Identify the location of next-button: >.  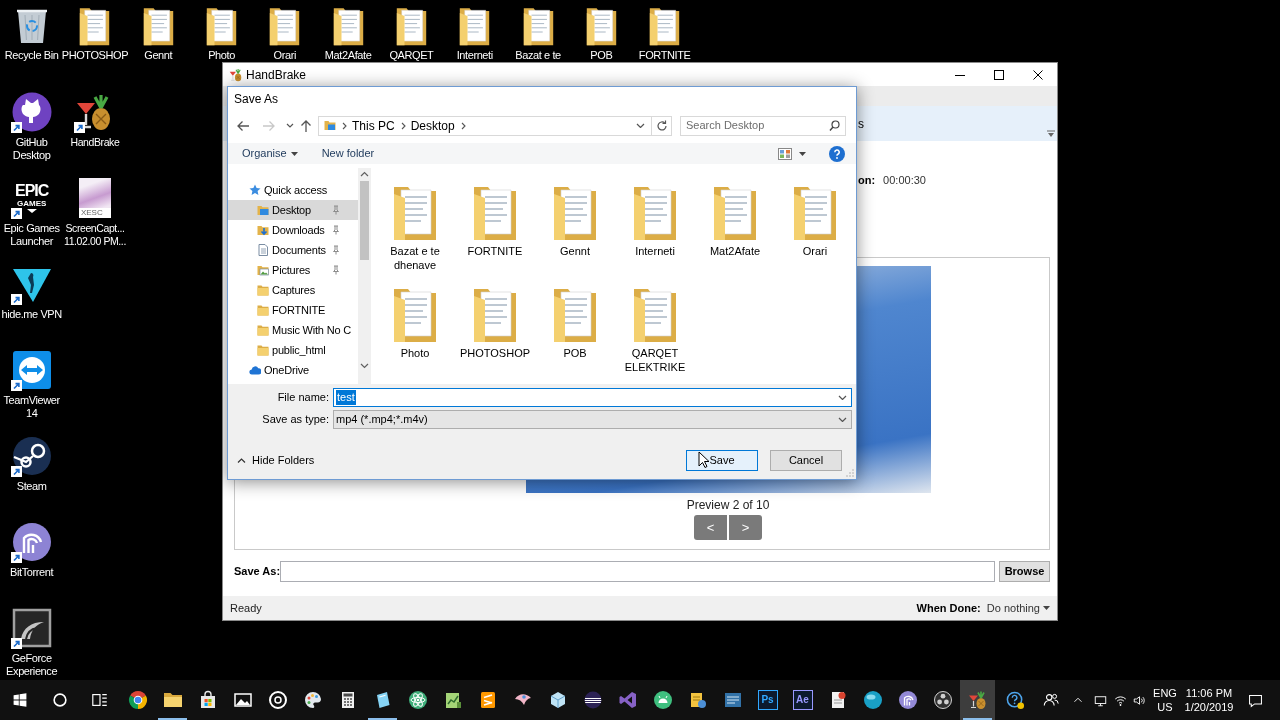
(745, 527).